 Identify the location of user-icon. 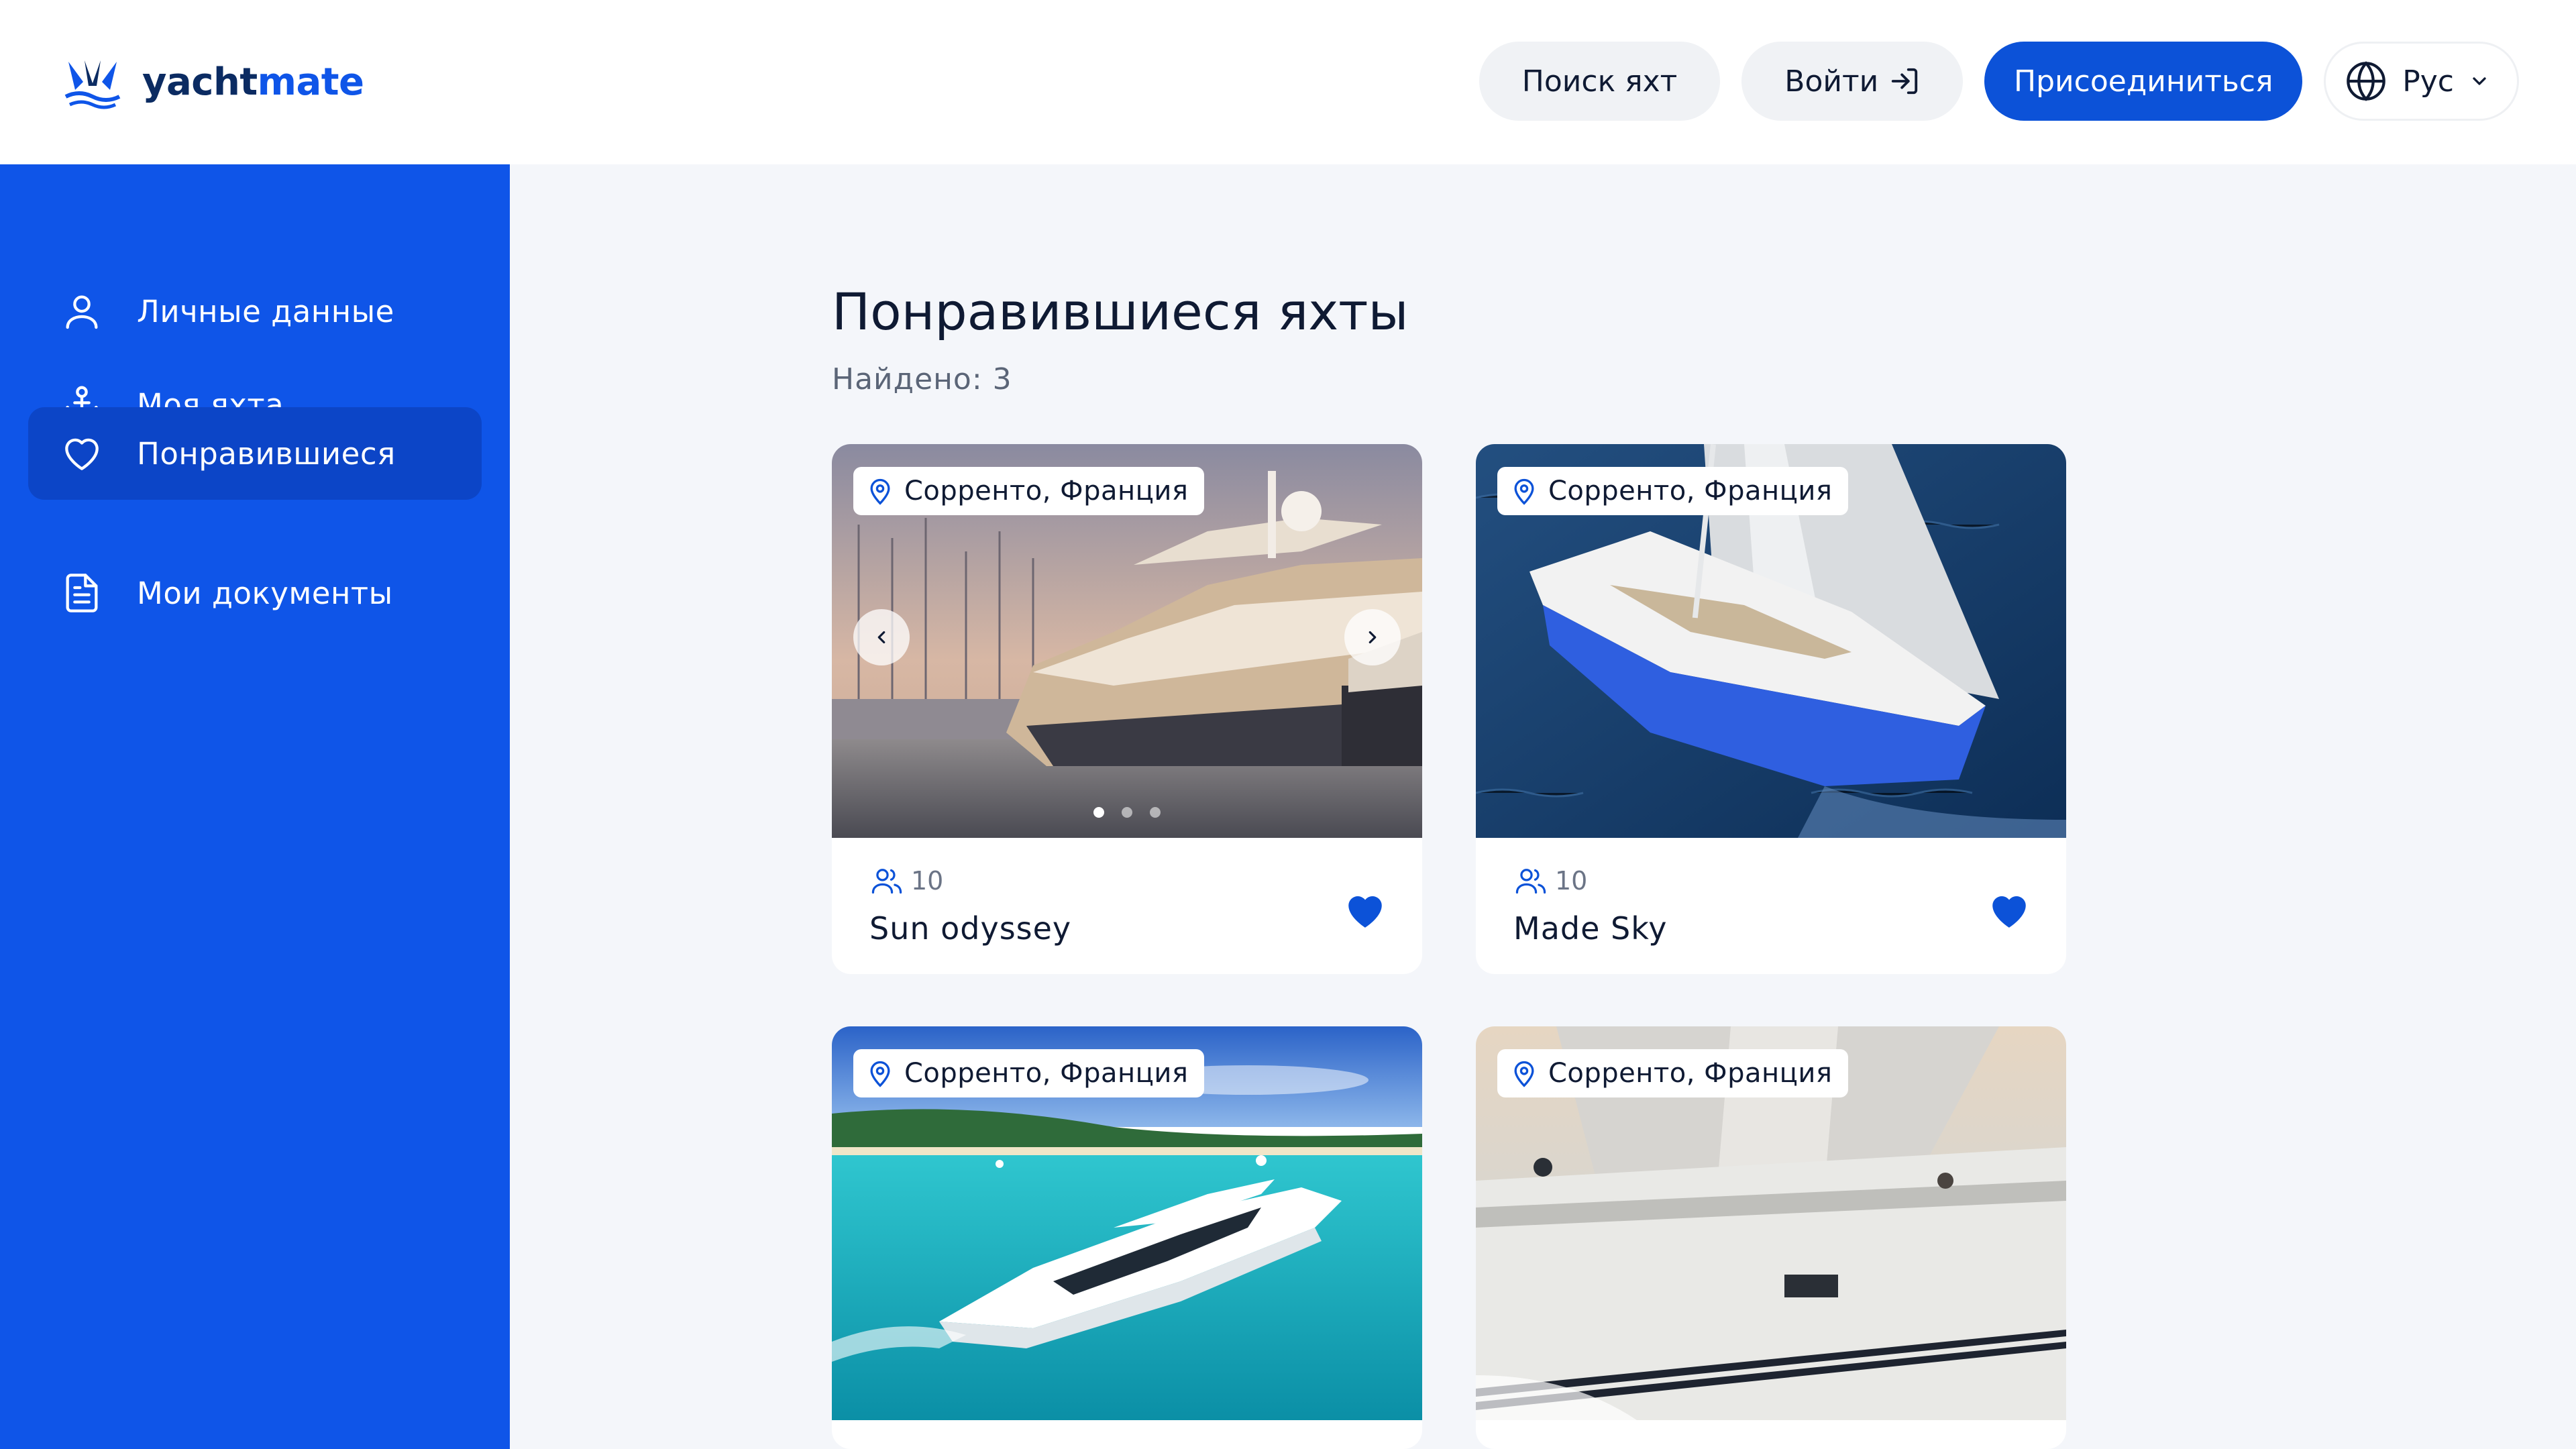
(82, 312).